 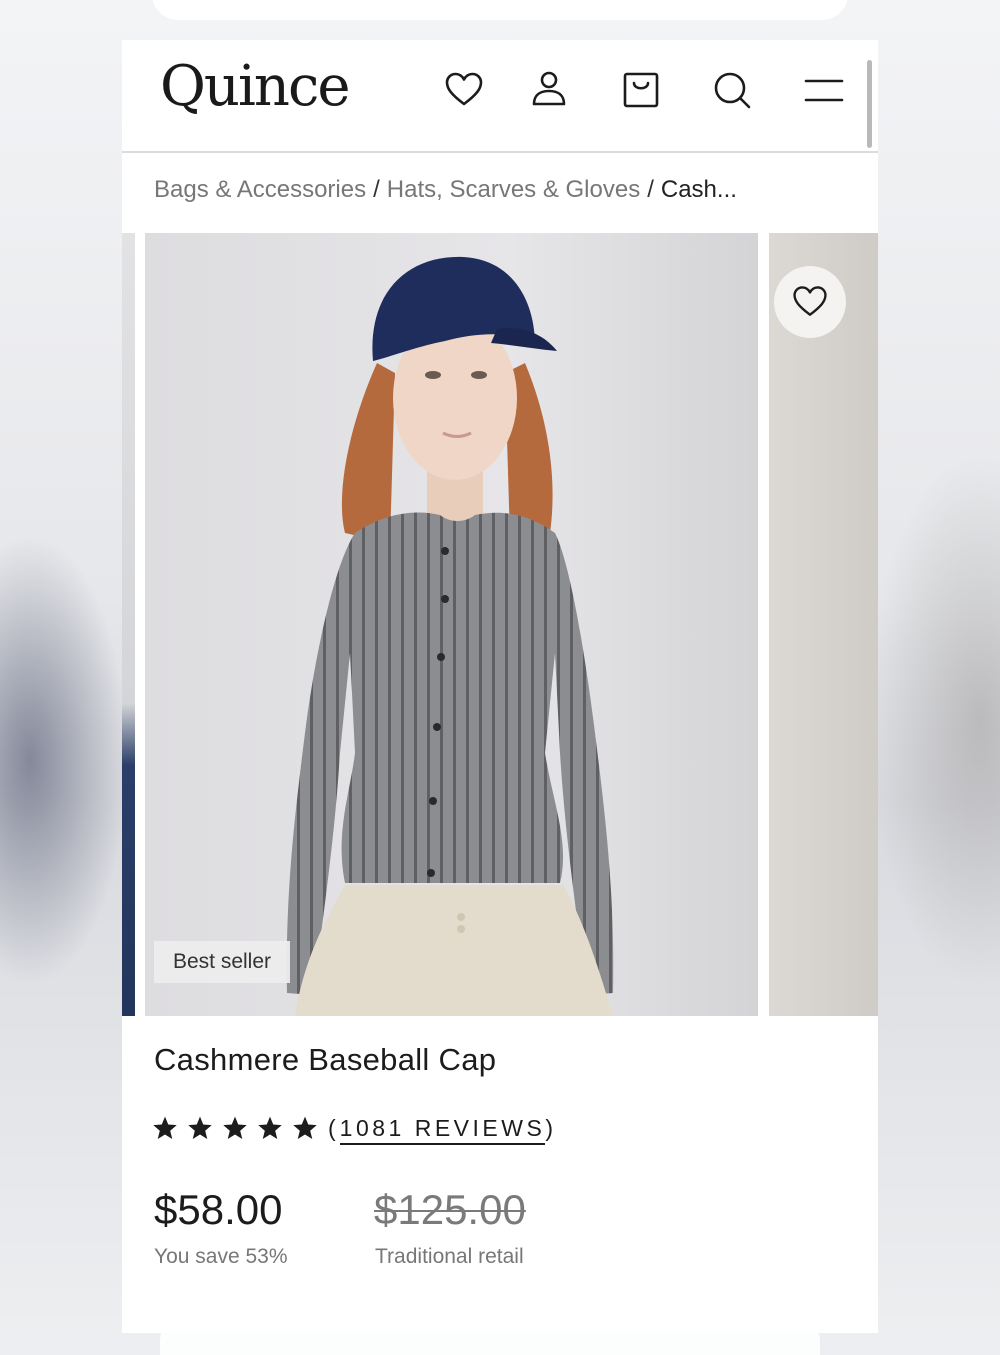 I want to click on search-icon, so click(x=732, y=90).